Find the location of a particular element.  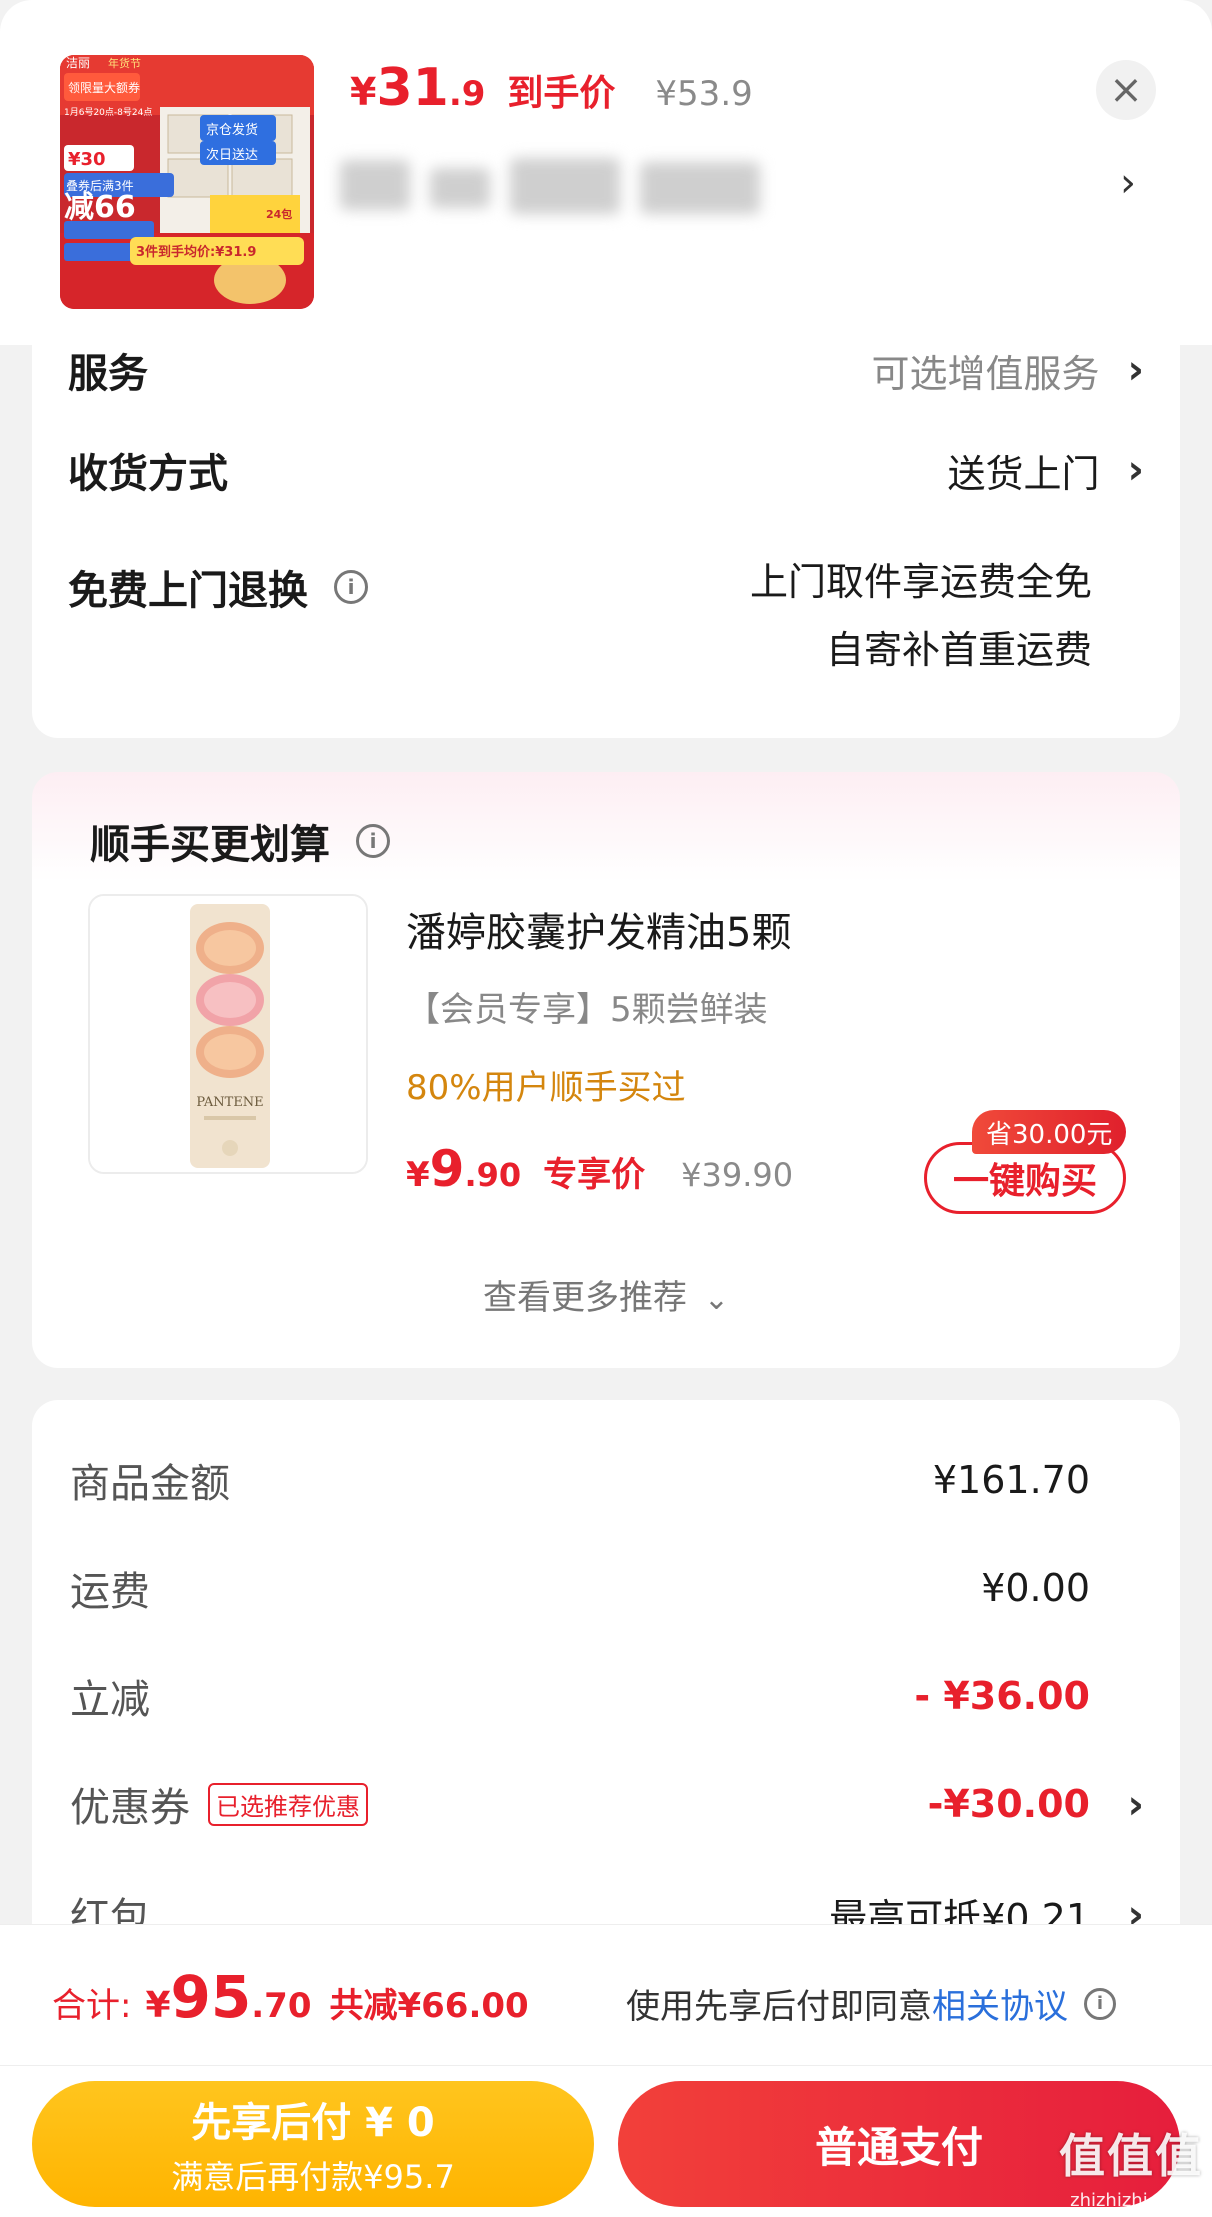

service-label: 服务 is located at coordinates (108, 374).